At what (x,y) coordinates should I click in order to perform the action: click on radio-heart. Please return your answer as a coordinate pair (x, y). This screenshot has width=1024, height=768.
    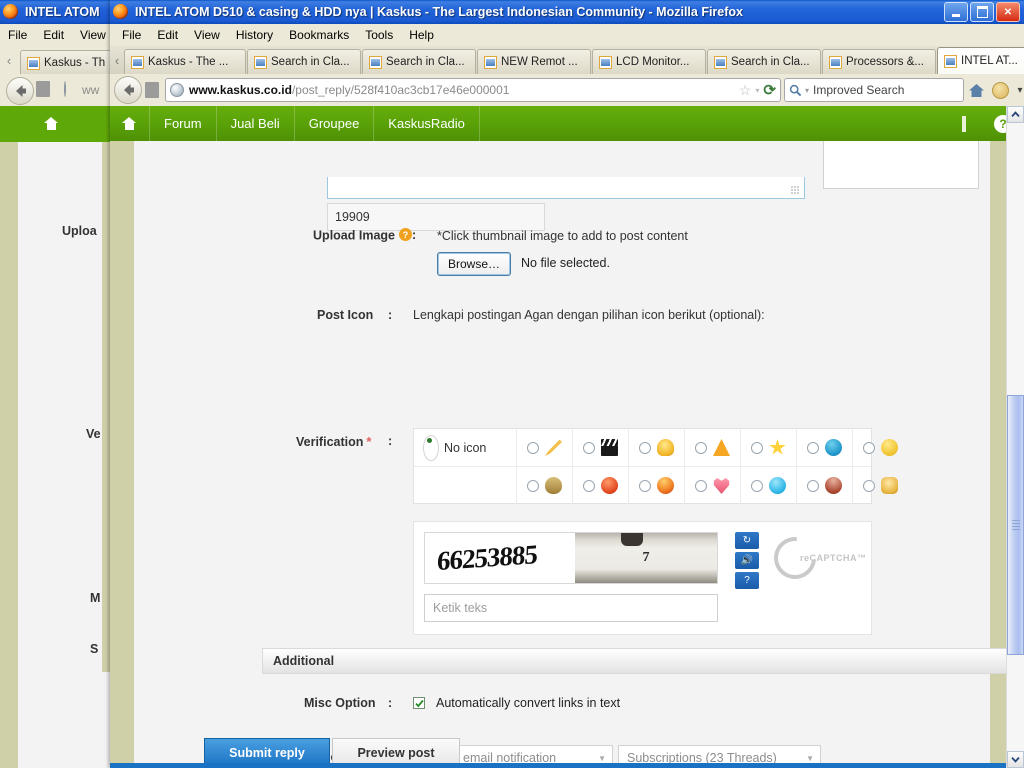
    Looking at the image, I should click on (701, 485).